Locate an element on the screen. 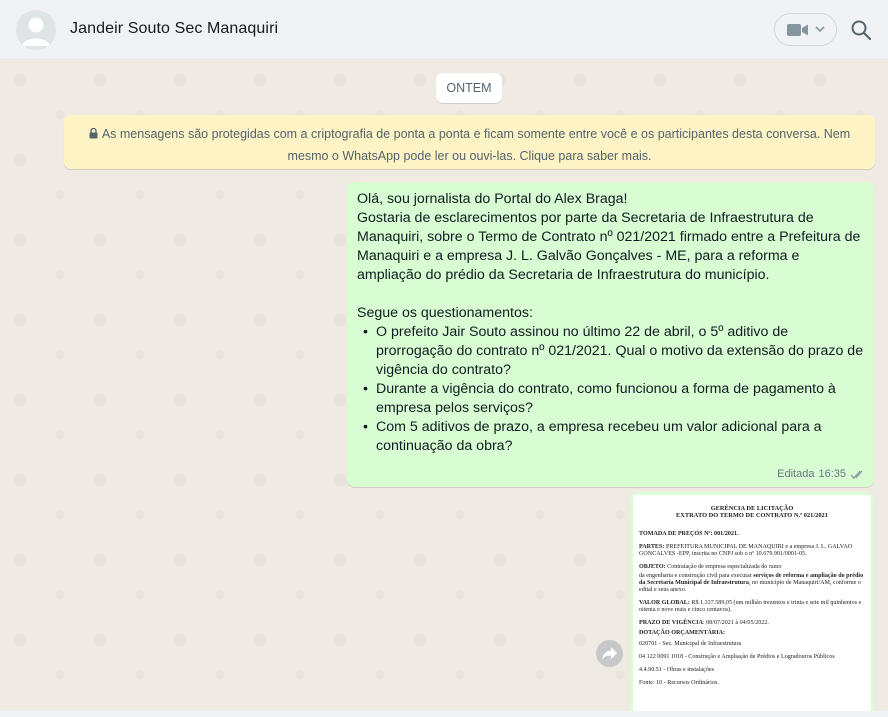  edited-label: Editada is located at coordinates (796, 474).